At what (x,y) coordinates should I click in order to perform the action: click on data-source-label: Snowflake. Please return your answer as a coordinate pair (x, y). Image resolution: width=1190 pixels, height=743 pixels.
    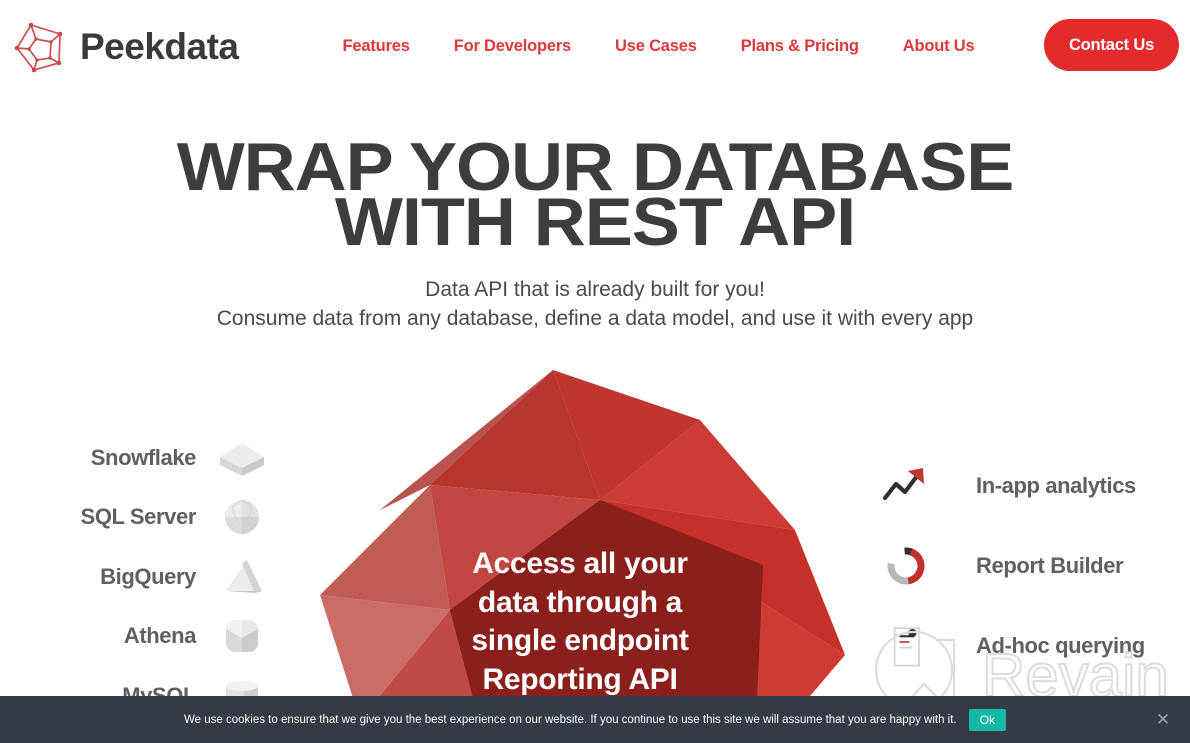
    Looking at the image, I should click on (143, 457).